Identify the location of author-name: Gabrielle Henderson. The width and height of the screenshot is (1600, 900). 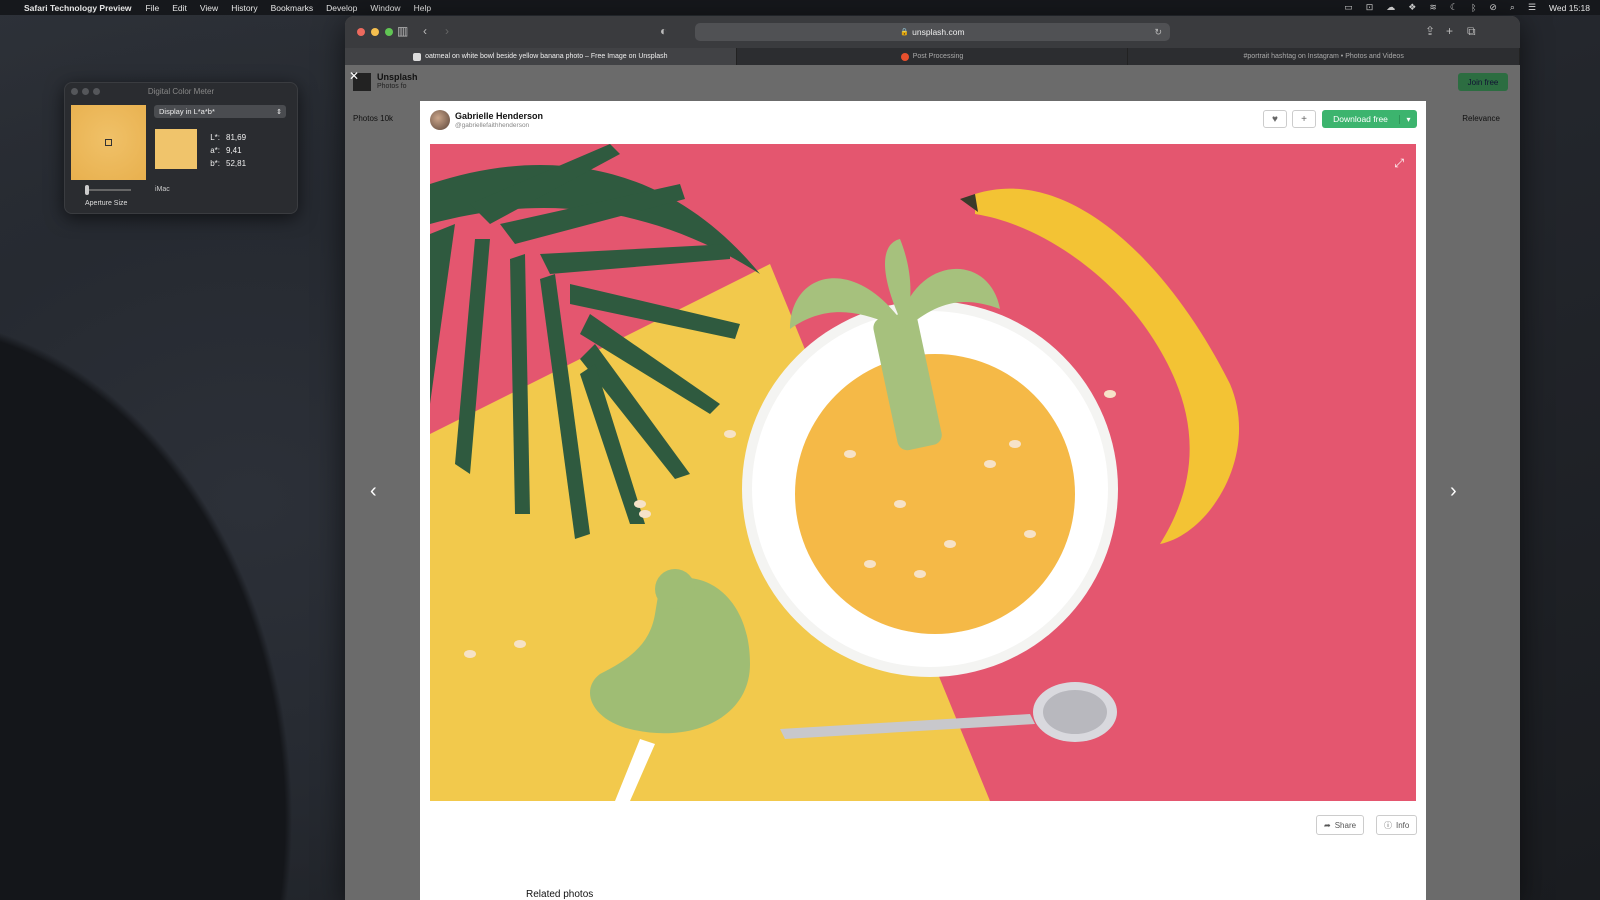
(499, 116).